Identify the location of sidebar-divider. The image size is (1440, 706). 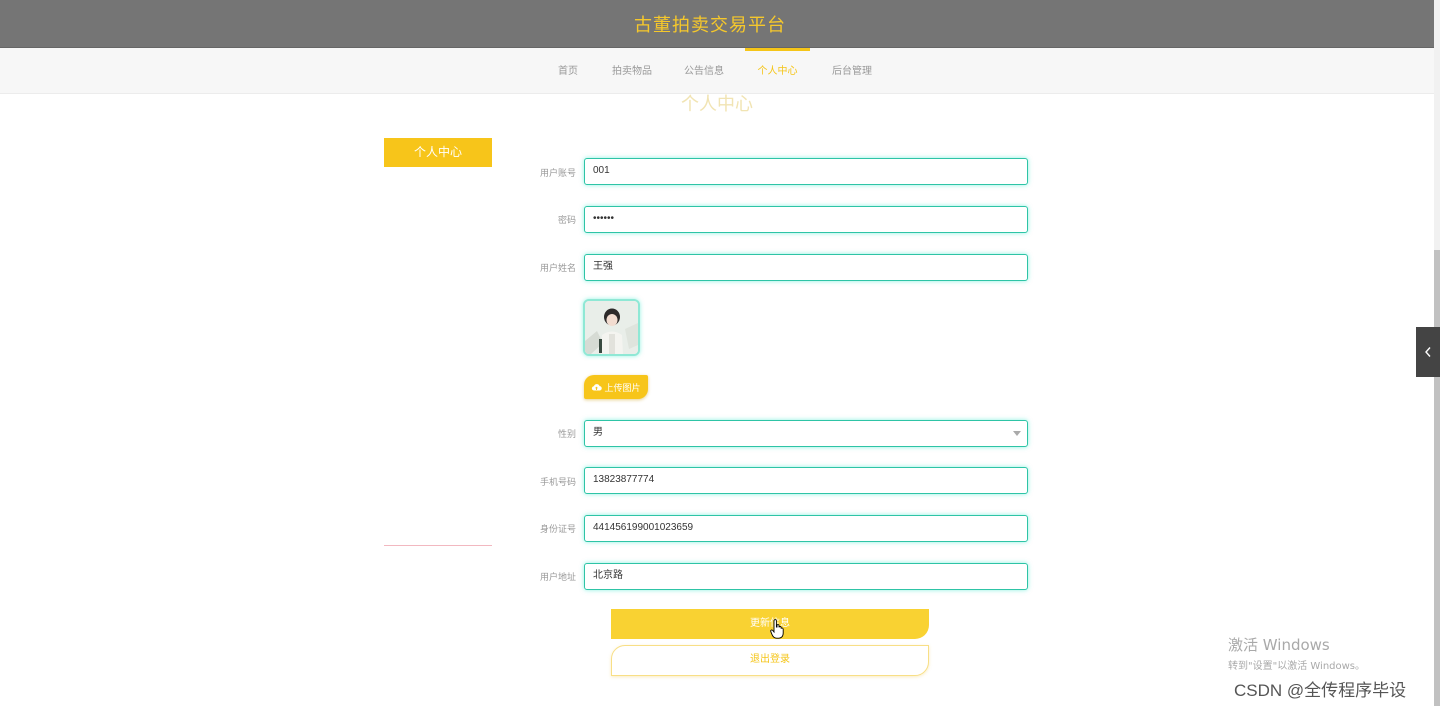
(438, 545).